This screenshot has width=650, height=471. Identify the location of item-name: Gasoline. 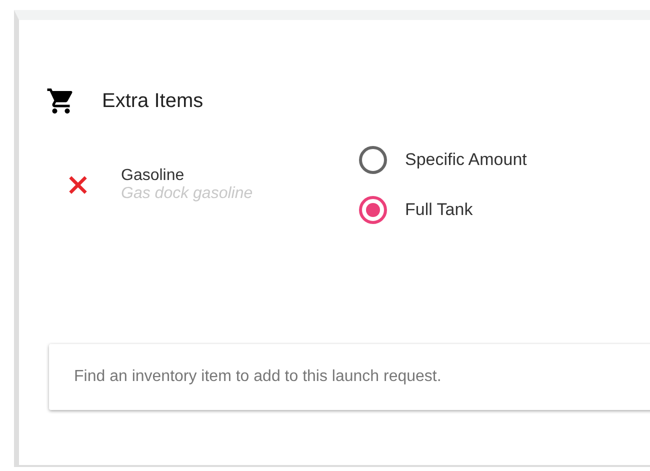
(153, 176).